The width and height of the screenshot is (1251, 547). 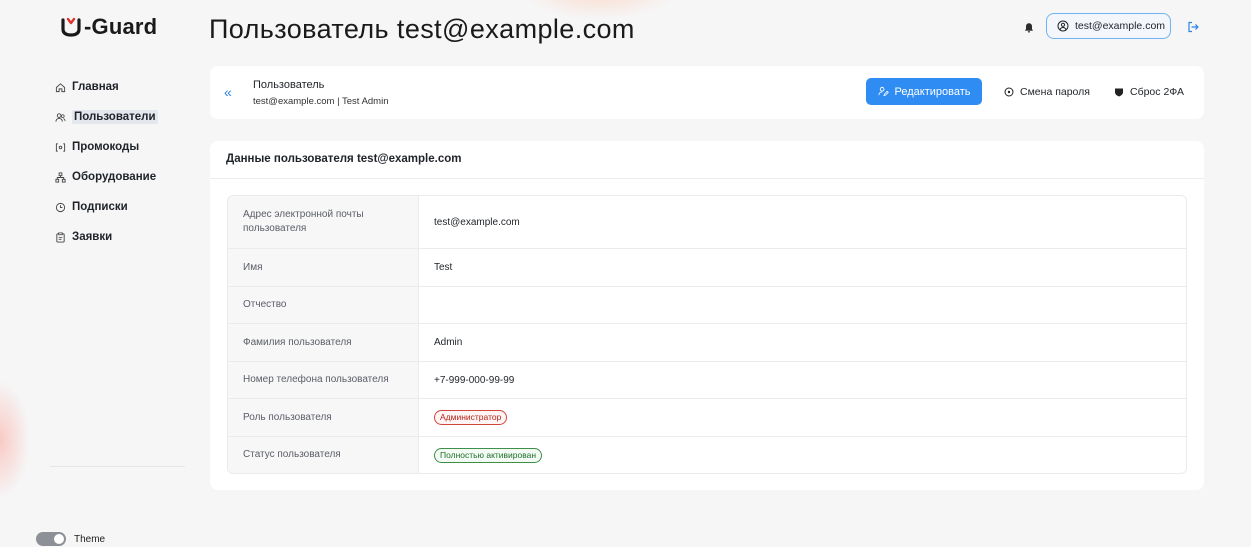 I want to click on field-label: Номер телефона пользователя, so click(x=323, y=380).